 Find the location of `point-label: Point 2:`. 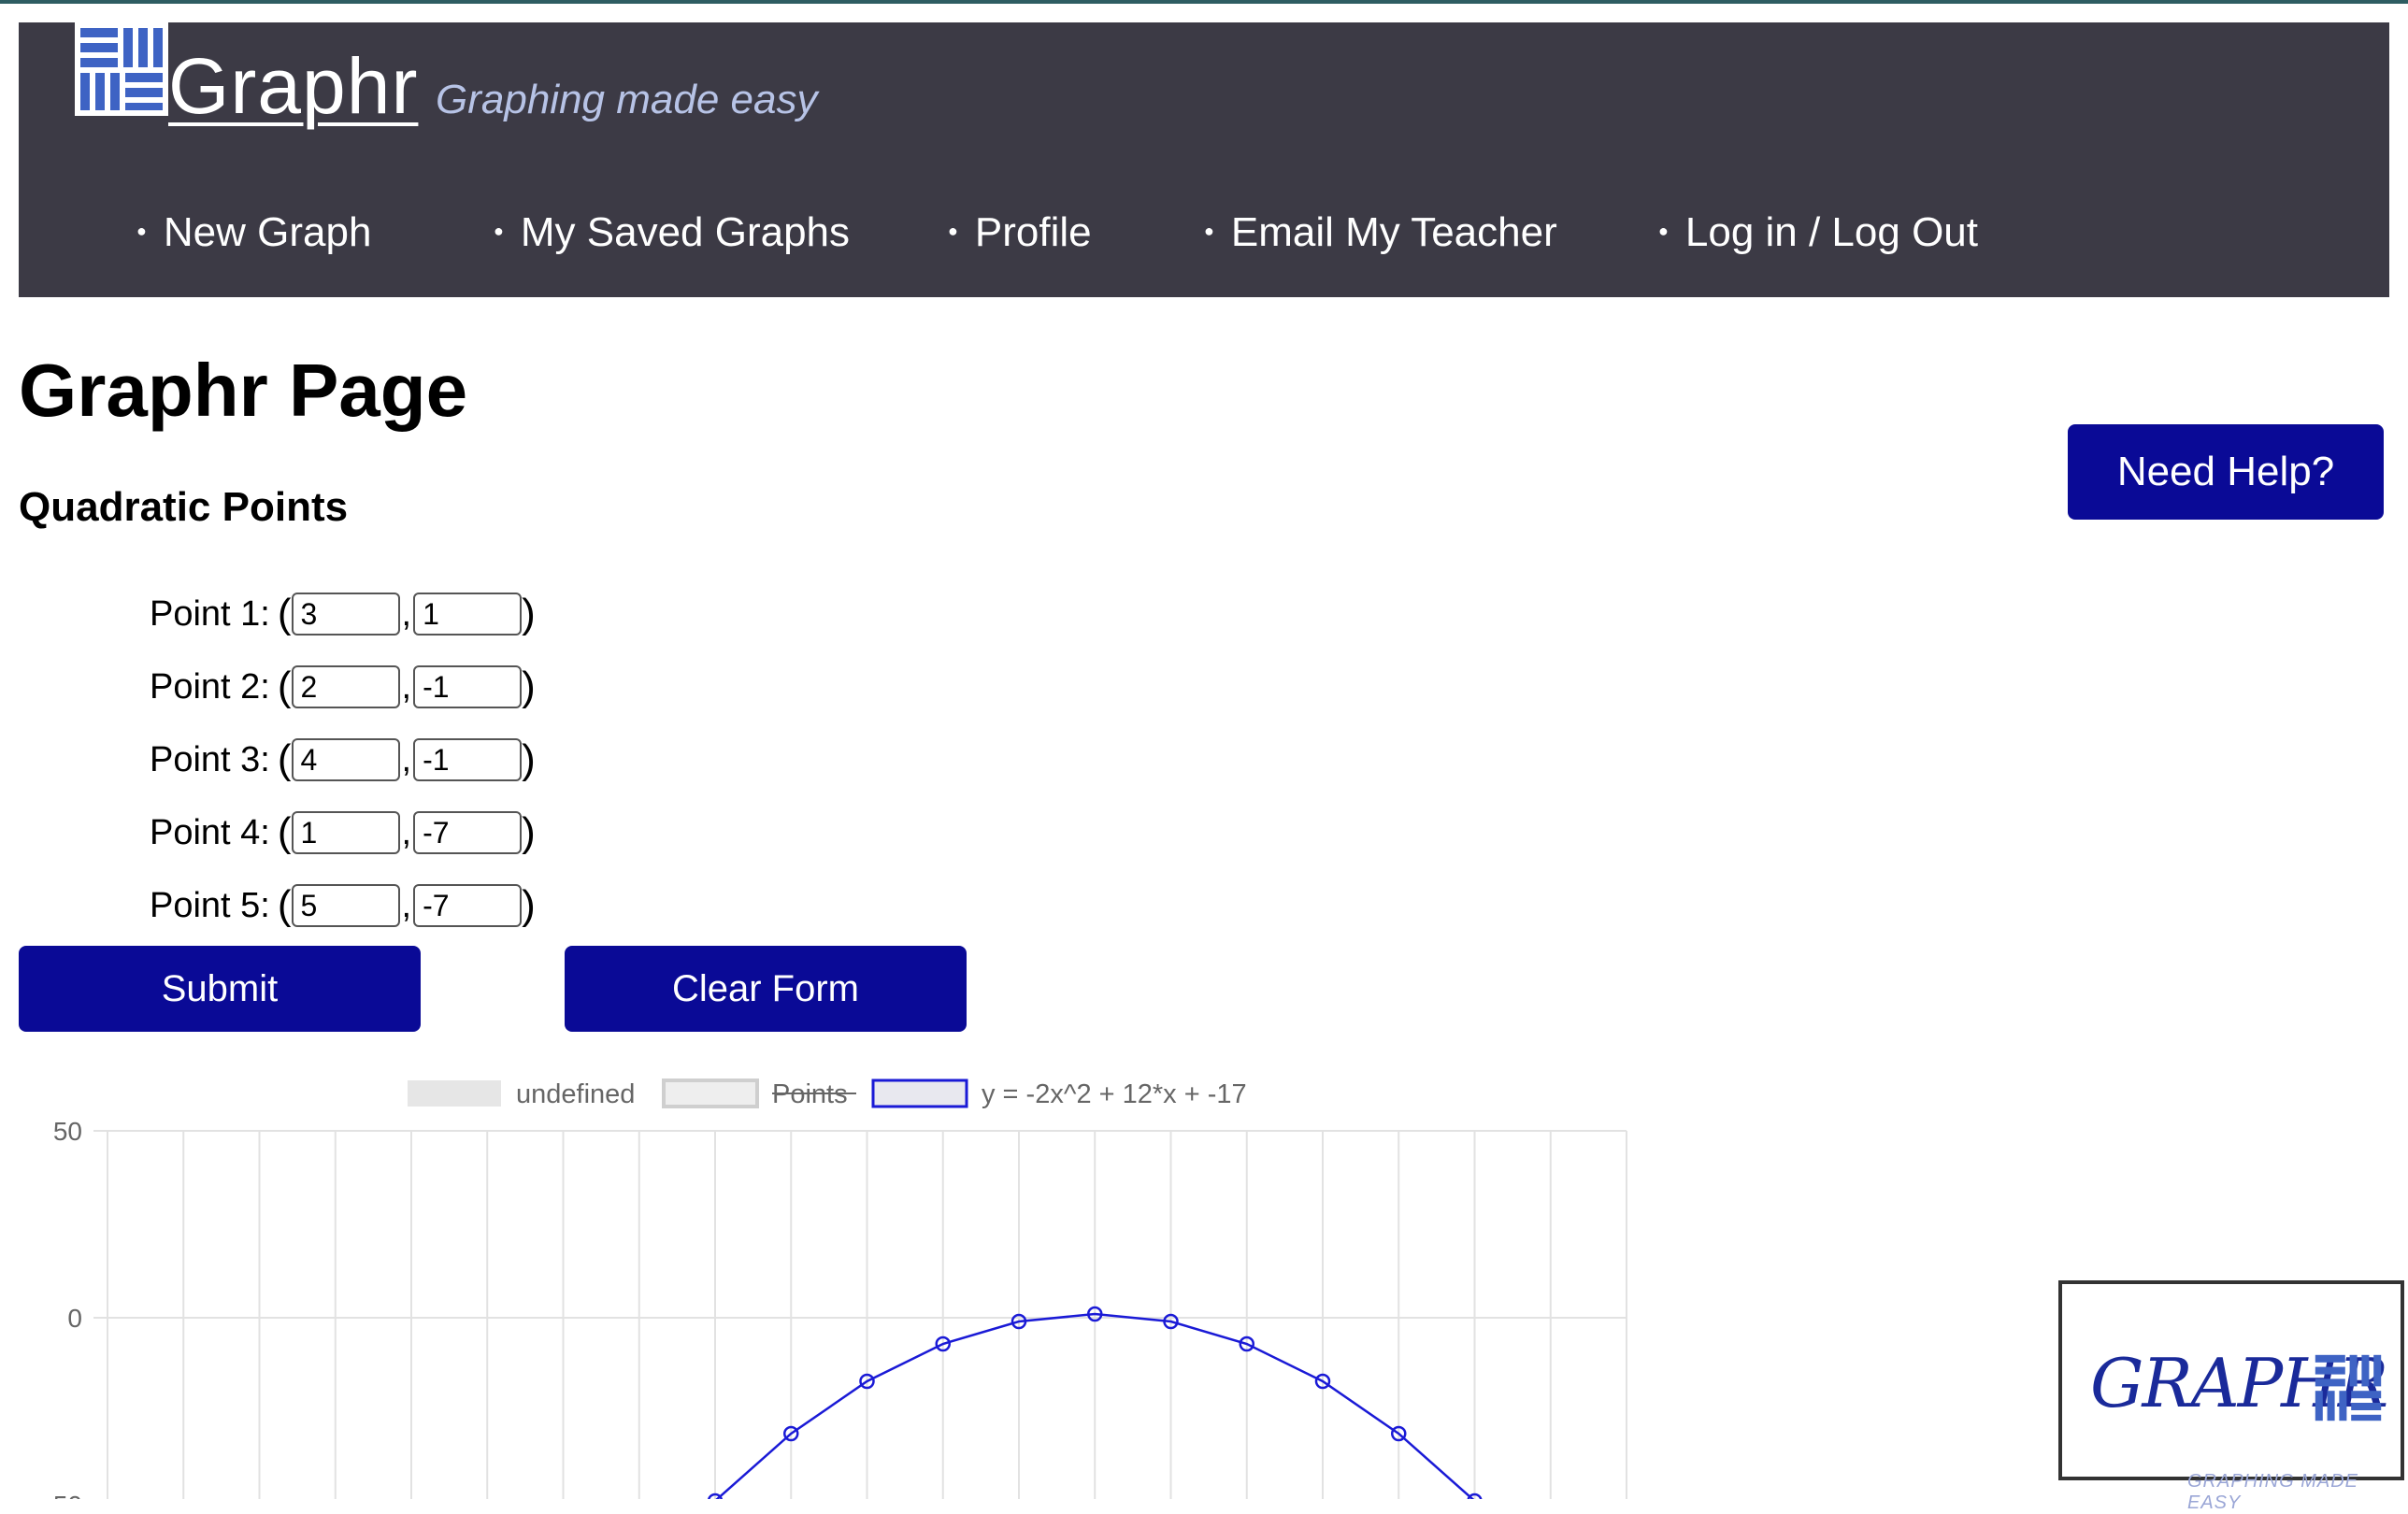

point-label: Point 2: is located at coordinates (210, 686).